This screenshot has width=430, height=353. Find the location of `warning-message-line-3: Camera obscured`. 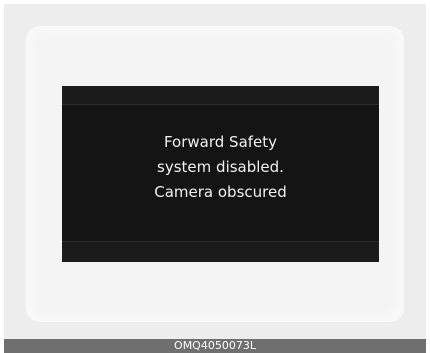

warning-message-line-3: Camera obscured is located at coordinates (220, 192).